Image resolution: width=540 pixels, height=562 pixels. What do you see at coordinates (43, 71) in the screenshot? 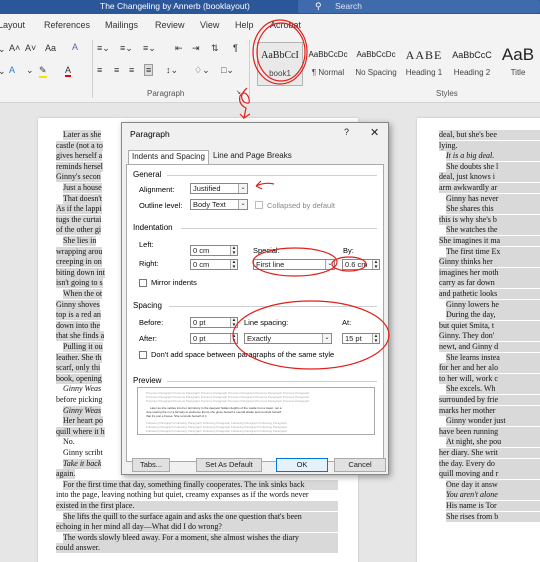
I see `highlight-color-button: ✎` at bounding box center [43, 71].